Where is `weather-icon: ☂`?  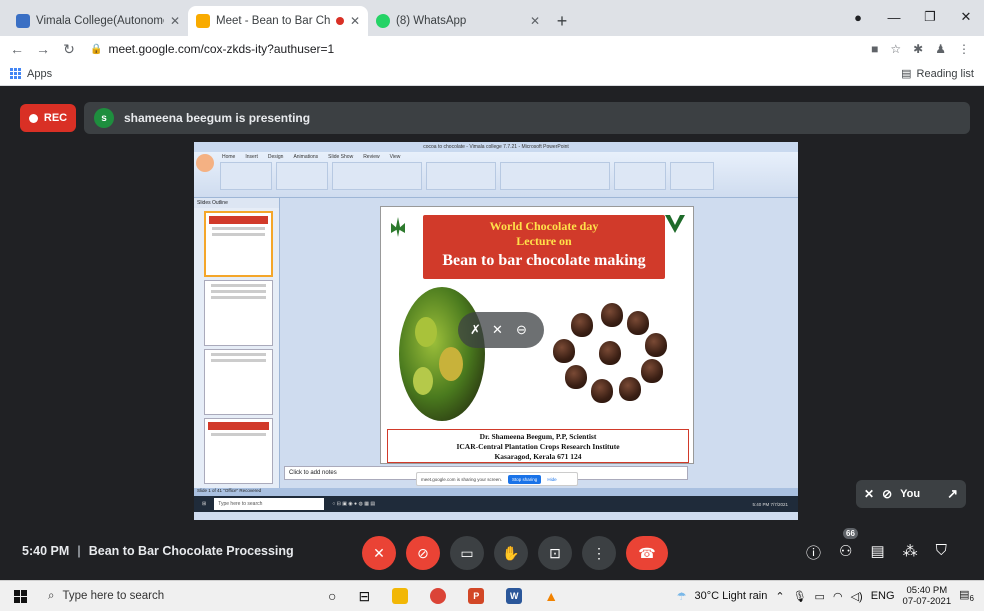
weather-icon: ☂ is located at coordinates (681, 596).